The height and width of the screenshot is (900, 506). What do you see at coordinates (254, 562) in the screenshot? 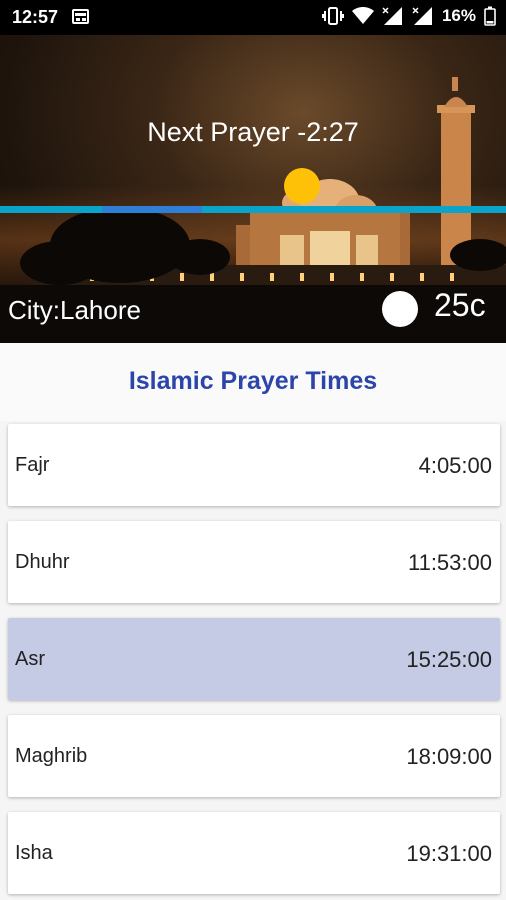
I see `prayer-row-dhuhr: Dhuhr 11:53:00` at bounding box center [254, 562].